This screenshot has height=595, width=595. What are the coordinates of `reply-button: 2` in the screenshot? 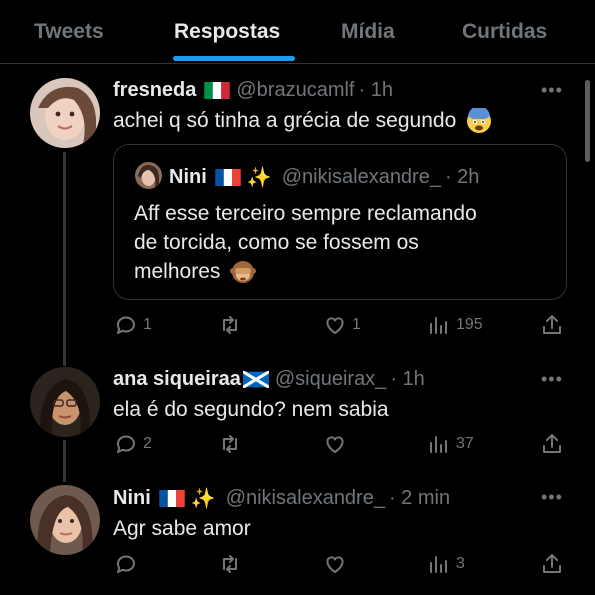 It's located at (133, 444).